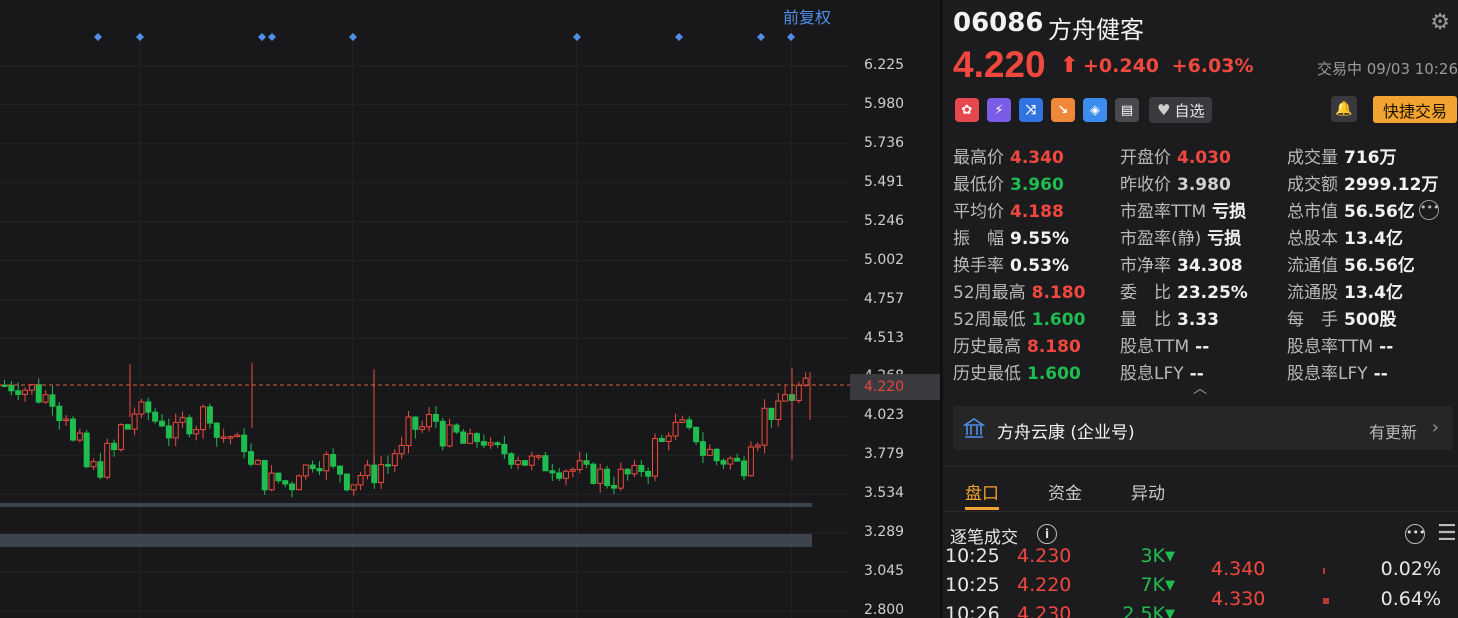 The height and width of the screenshot is (618, 1458). What do you see at coordinates (1435, 427) in the screenshot?
I see `chevron-right-icon: ›` at bounding box center [1435, 427].